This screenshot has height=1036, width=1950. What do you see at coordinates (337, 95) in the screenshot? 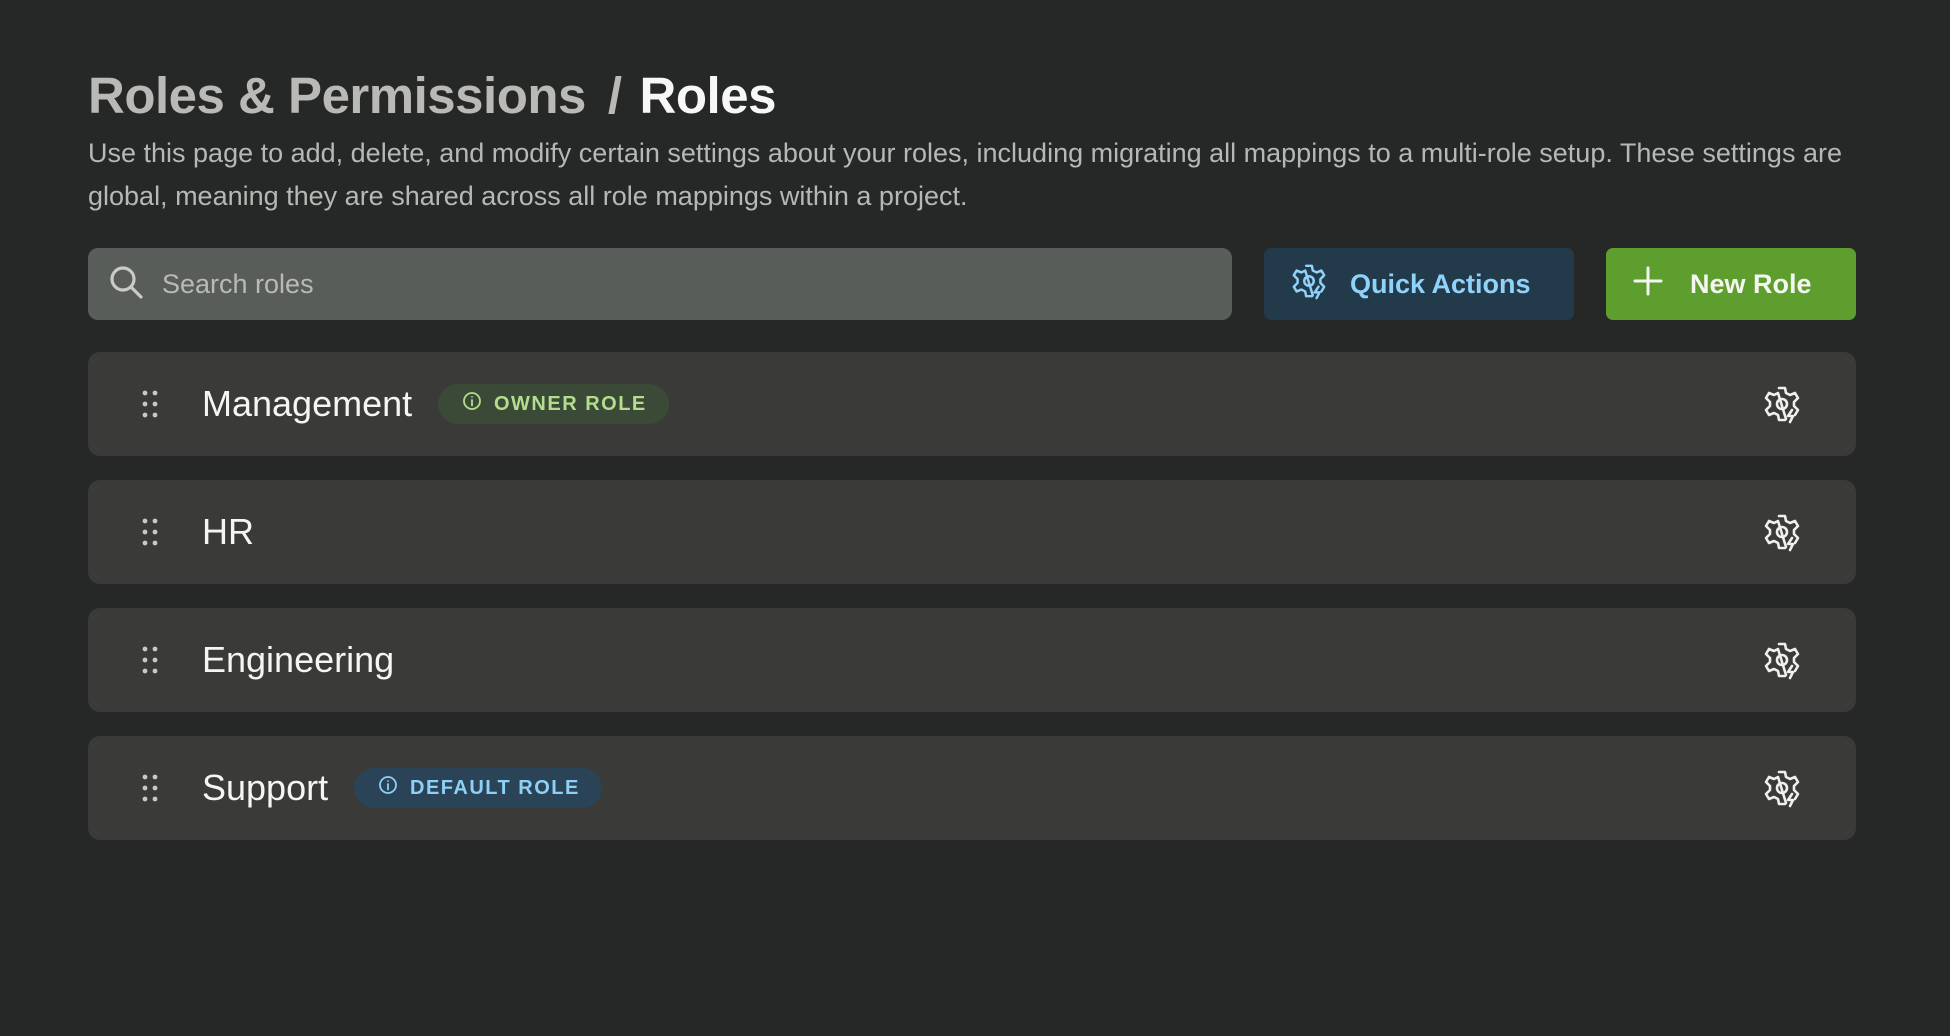
I see `breadcrumb-parent-link: Roles & Permissions` at bounding box center [337, 95].